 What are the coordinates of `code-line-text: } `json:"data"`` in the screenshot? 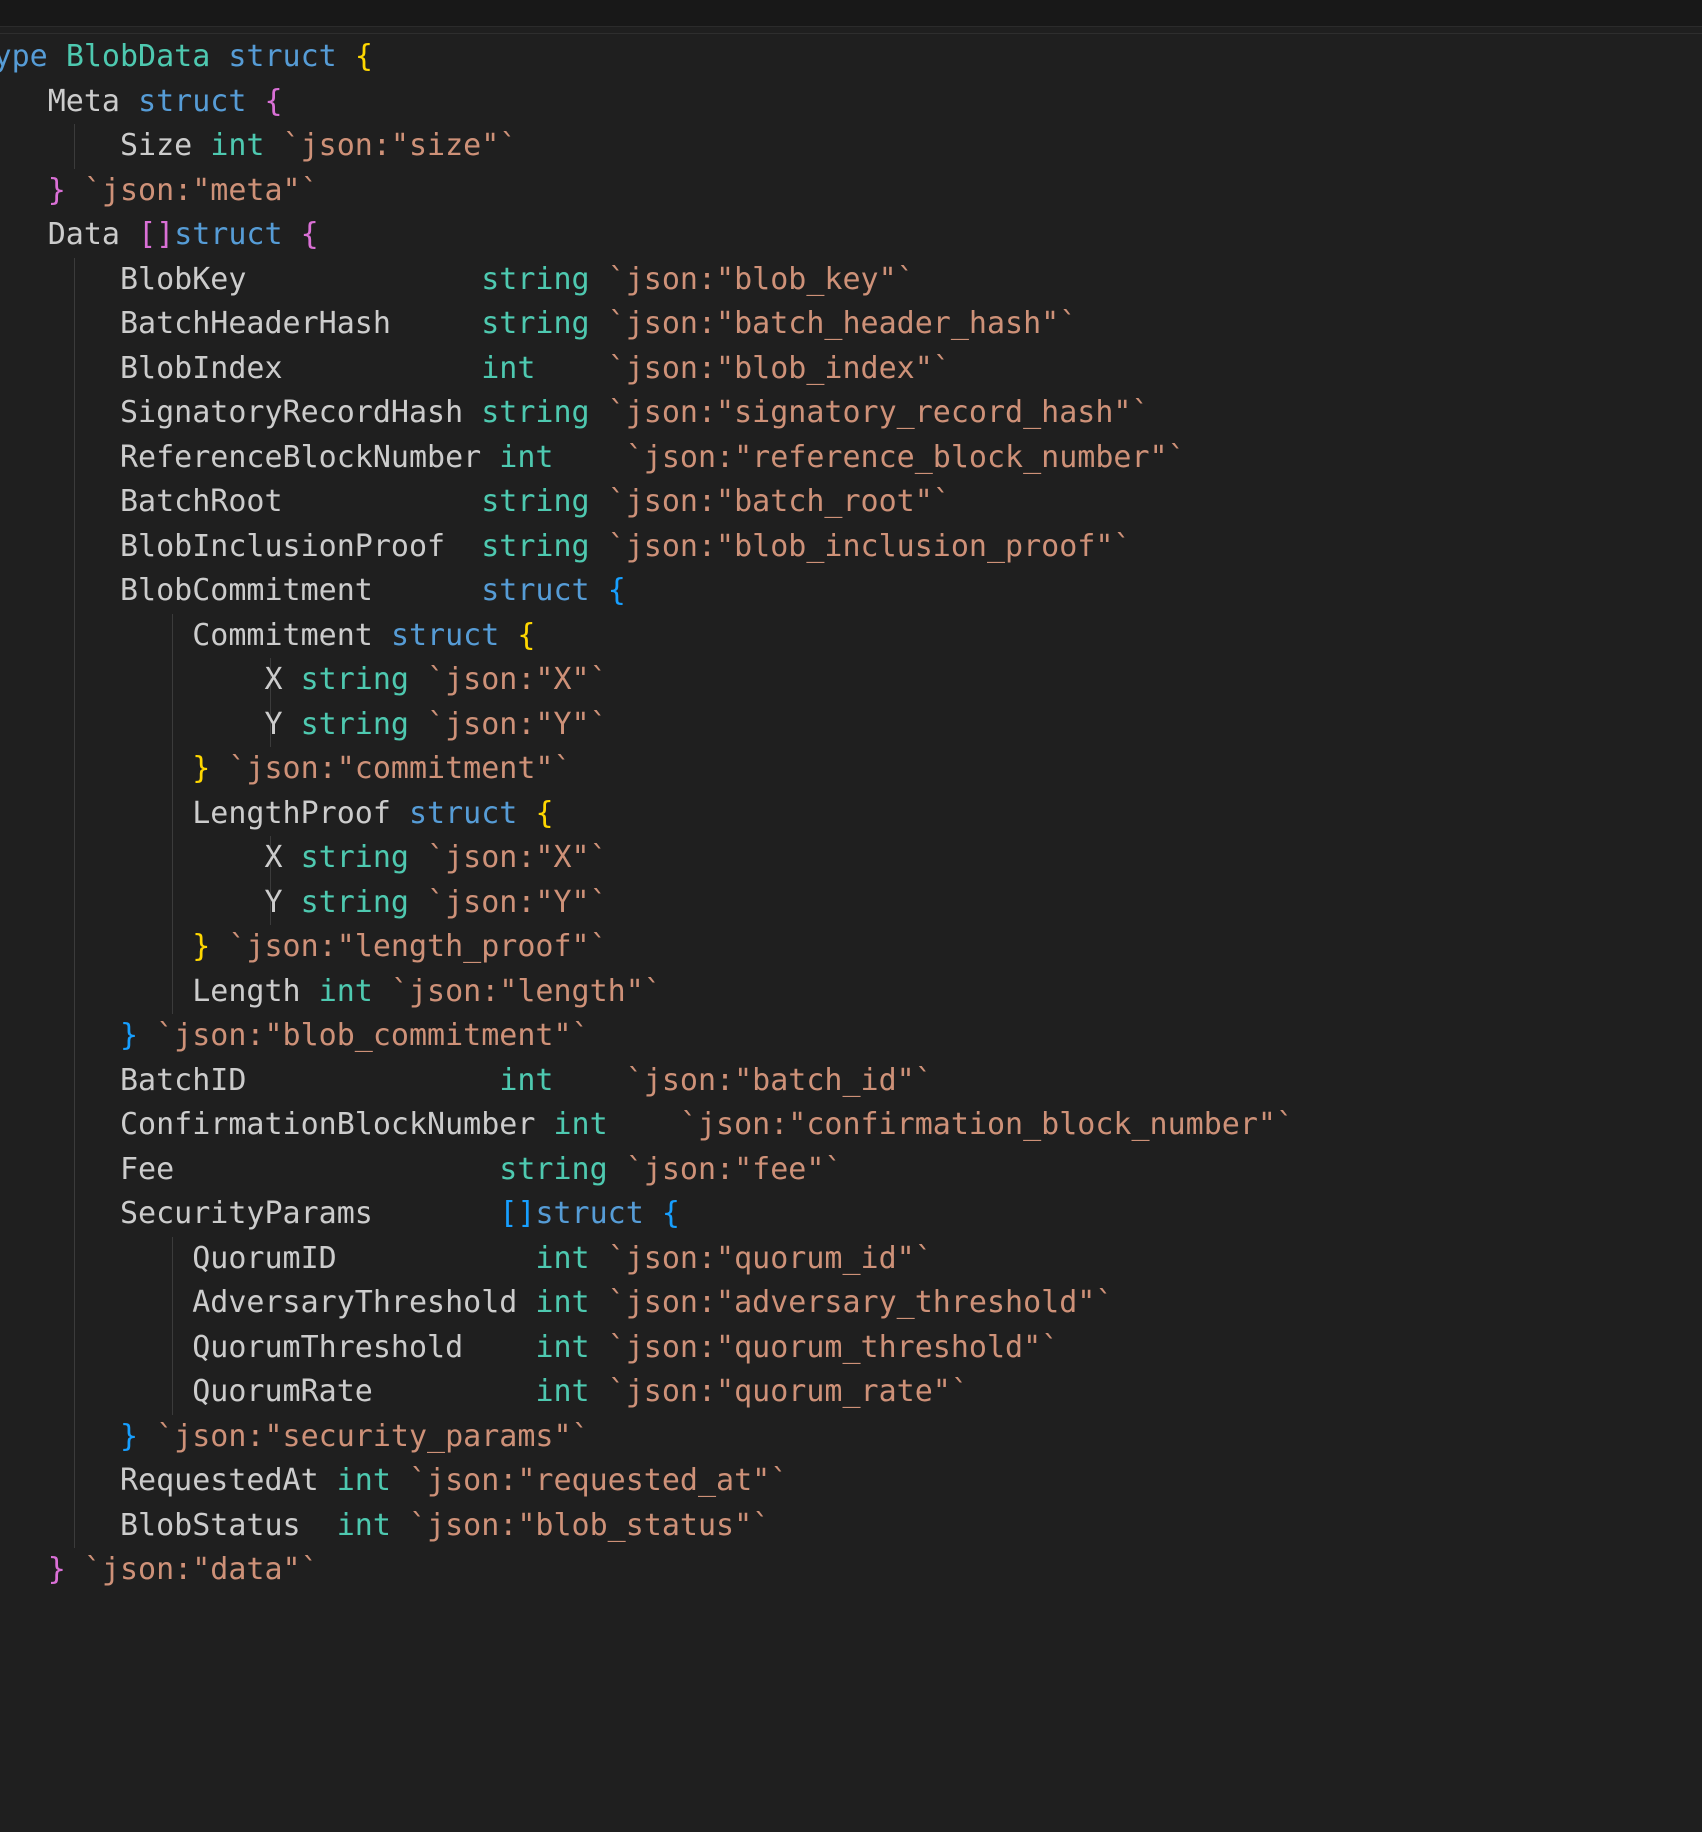 It's located at (159, 1569).